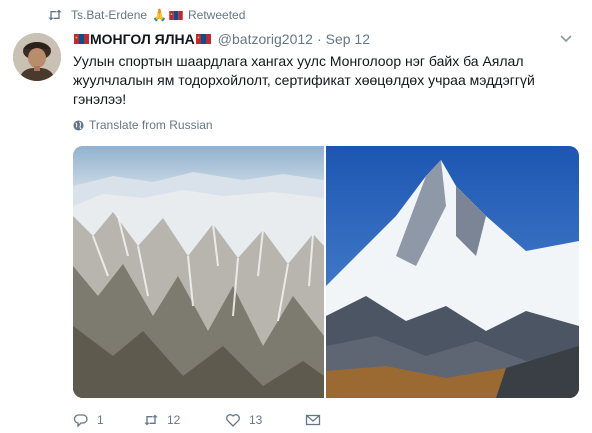  I want to click on screen-name: @batzorig2012, so click(265, 39).